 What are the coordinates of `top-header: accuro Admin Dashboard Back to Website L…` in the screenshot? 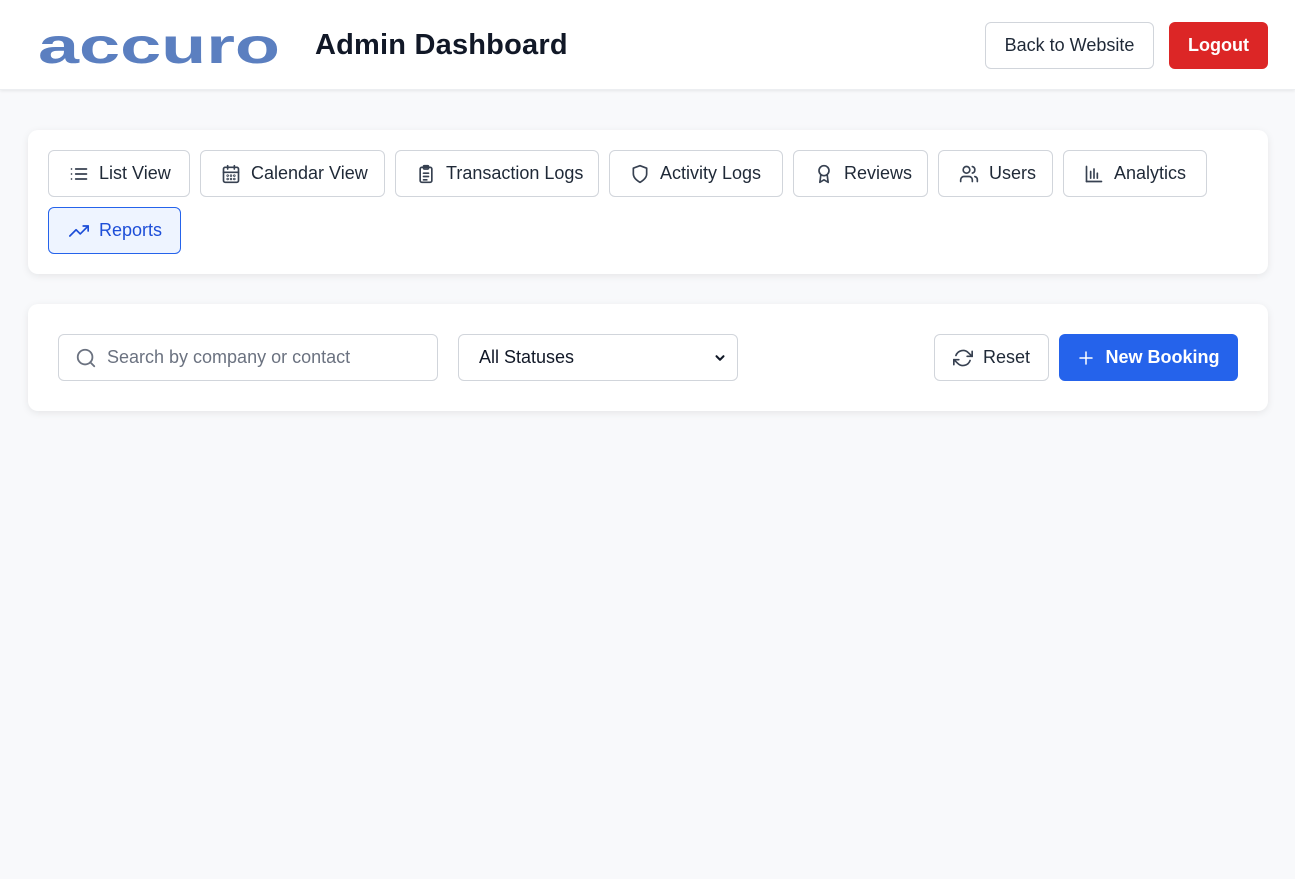 It's located at (647, 45).